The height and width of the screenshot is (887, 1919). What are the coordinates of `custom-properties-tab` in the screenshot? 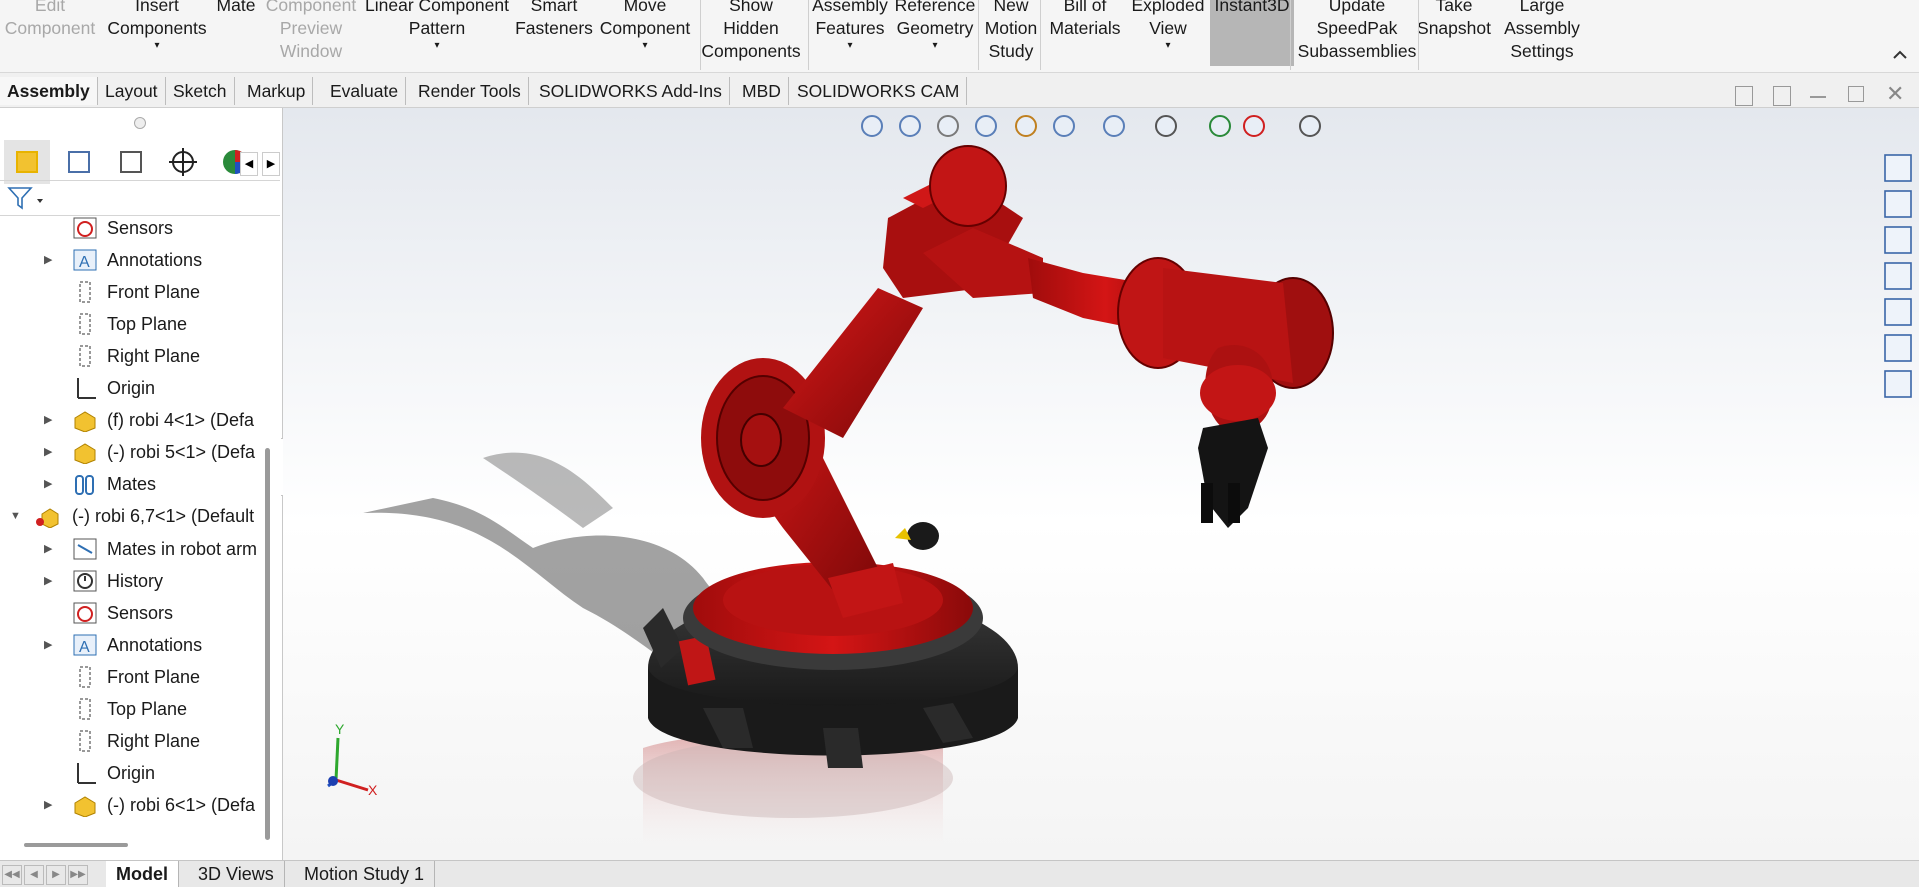 It's located at (1898, 384).